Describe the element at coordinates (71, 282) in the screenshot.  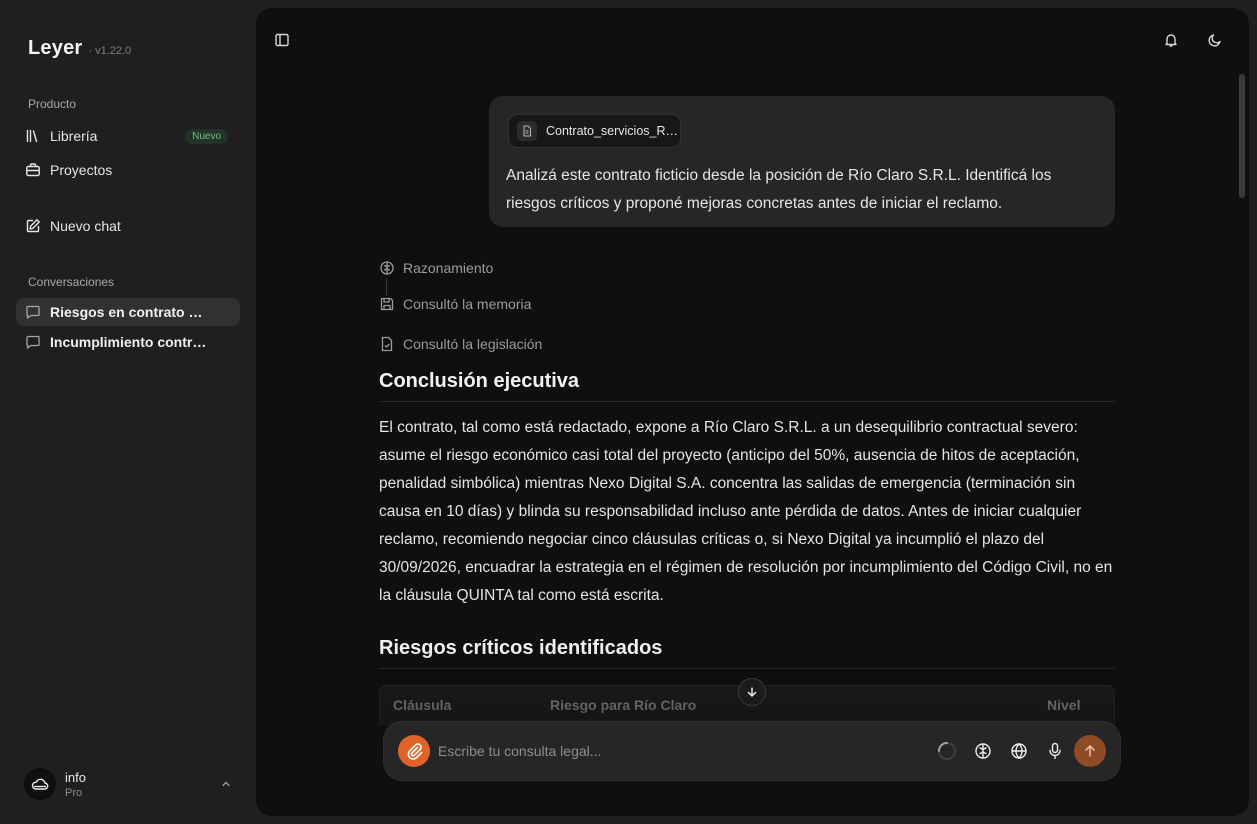
I see `conversations-section-label: Conversaciones` at that location.